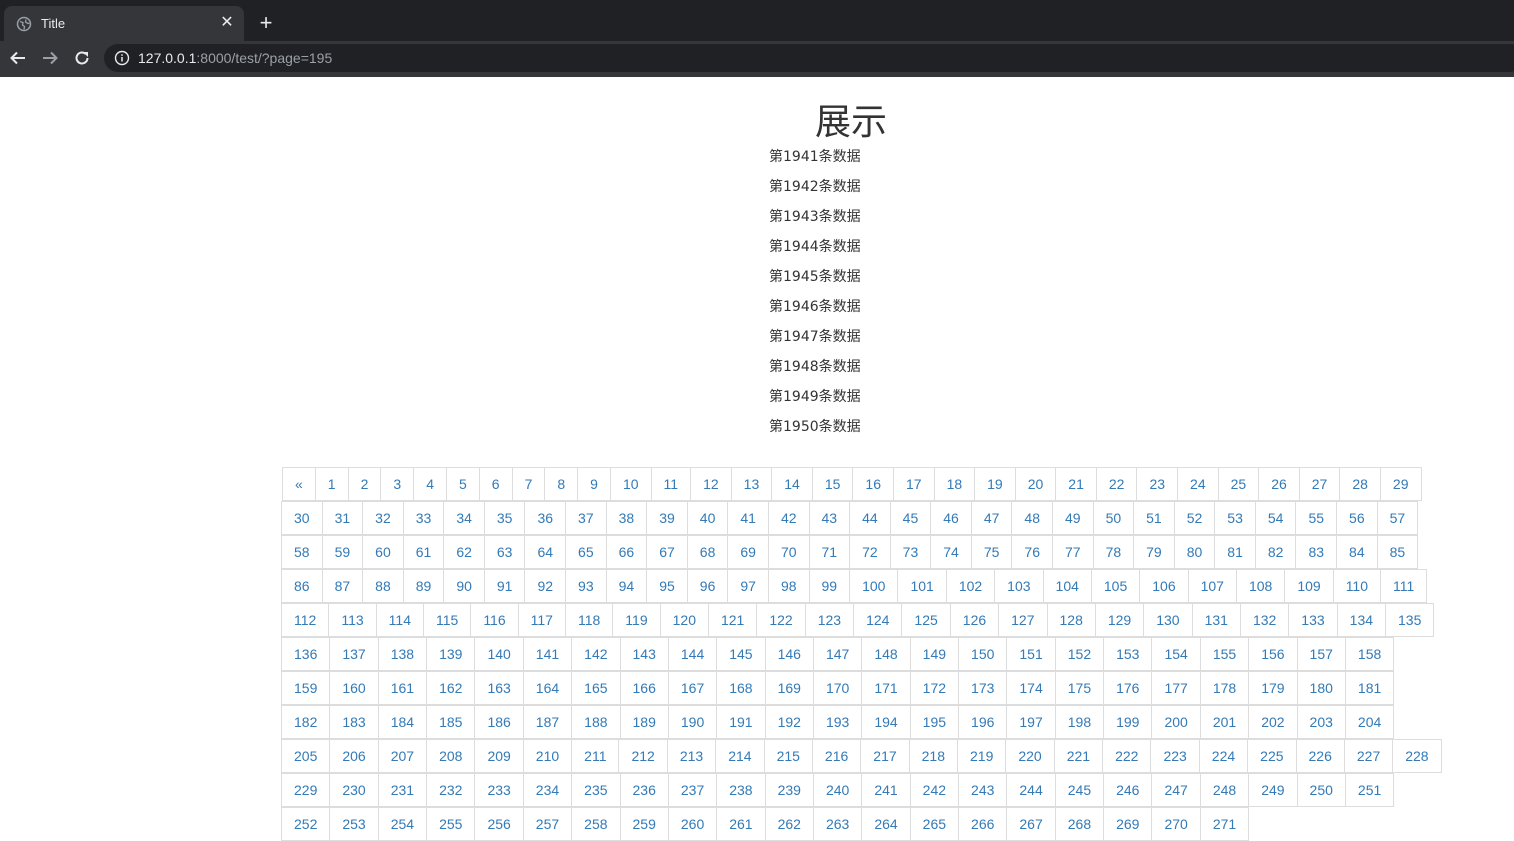  I want to click on pagination-page-link: 108, so click(1260, 586).